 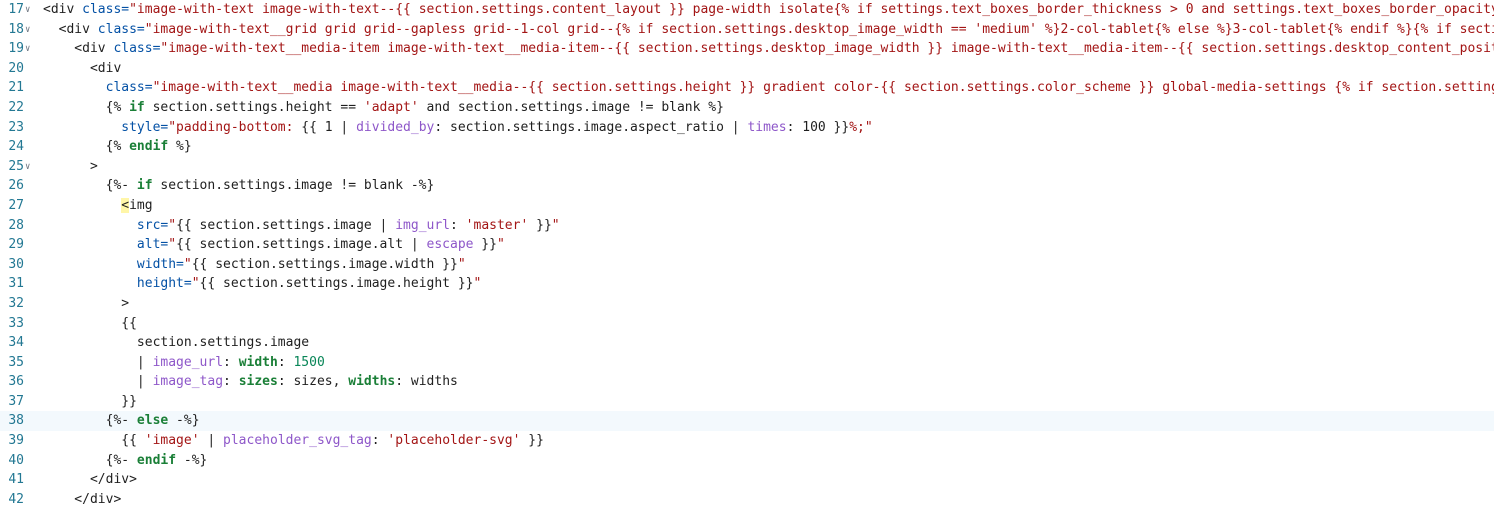 I want to click on code-token: escape, so click(x=450, y=245).